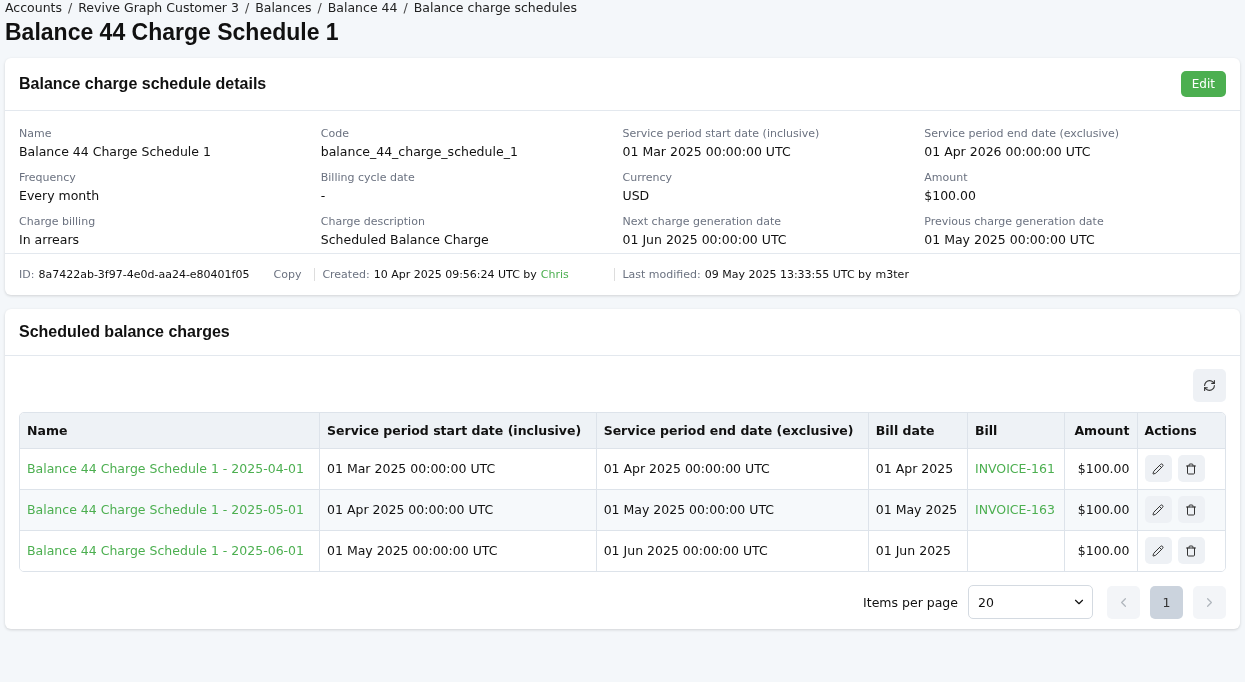  Describe the element at coordinates (950, 195) in the screenshot. I see `field-value: $100.00` at that location.